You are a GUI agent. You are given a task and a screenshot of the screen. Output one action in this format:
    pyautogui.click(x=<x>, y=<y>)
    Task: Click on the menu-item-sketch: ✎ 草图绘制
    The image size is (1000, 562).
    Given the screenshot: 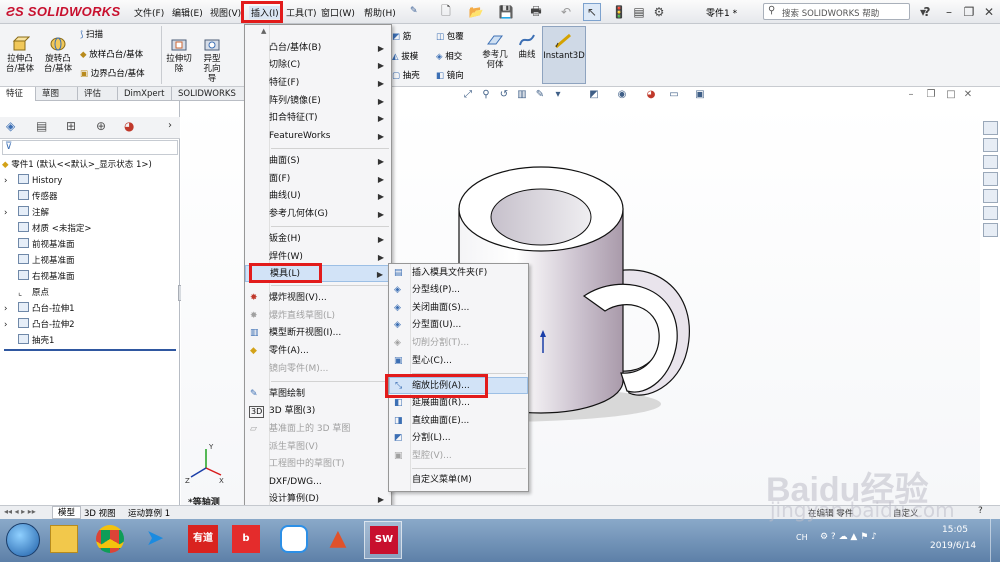 What is the action you would take?
    pyautogui.click(x=318, y=394)
    